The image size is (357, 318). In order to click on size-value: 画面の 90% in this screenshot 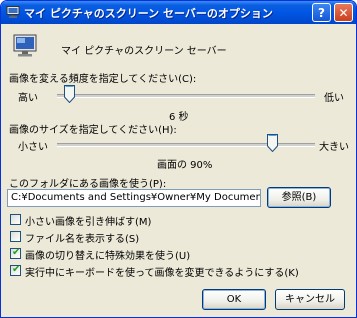, I will do `click(185, 165)`.